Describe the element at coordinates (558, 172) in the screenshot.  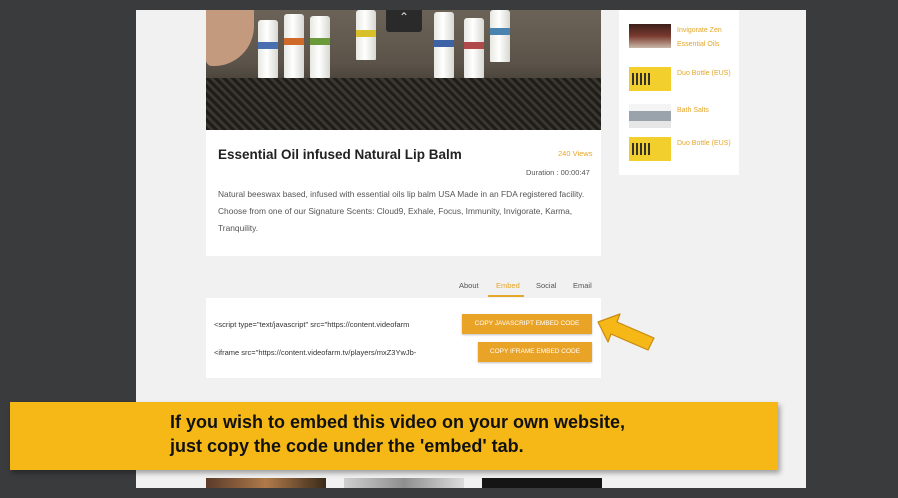
I see `video-duration: Duration : 00:00:47` at that location.